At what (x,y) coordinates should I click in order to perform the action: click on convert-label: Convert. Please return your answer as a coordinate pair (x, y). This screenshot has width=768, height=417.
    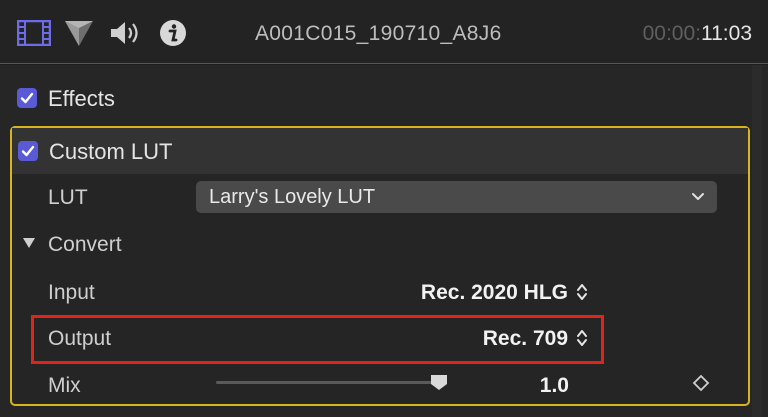
    Looking at the image, I should click on (85, 244).